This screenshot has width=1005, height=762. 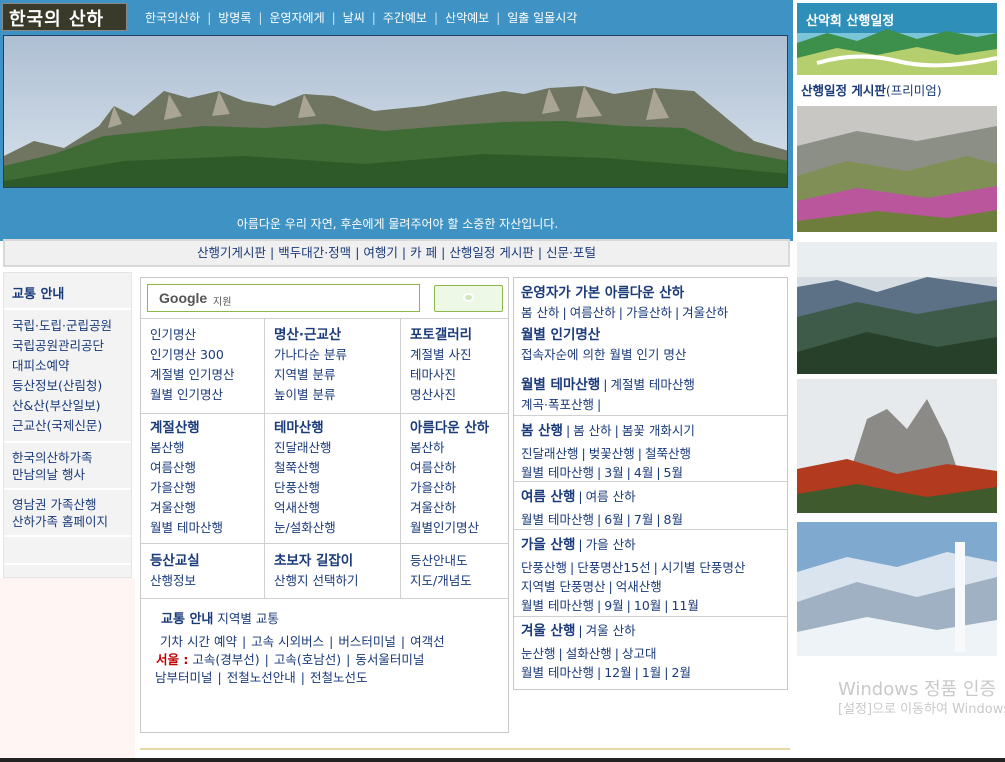 What do you see at coordinates (186, 508) in the screenshot?
I see `menu-link: 겨울산행` at bounding box center [186, 508].